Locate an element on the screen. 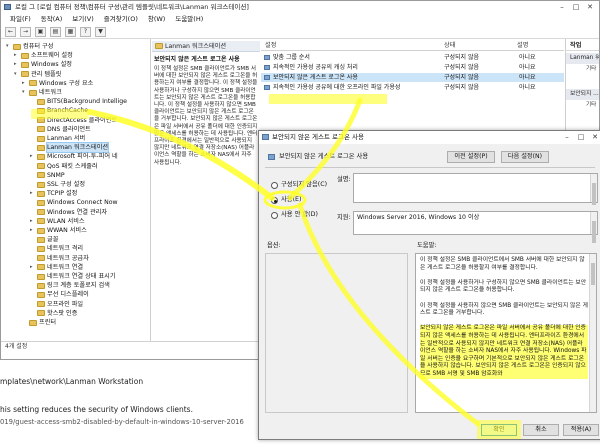 This screenshot has width=600, height=448. tree-item-label: 링크 계층 토폴로지 검색 is located at coordinates (78, 286).